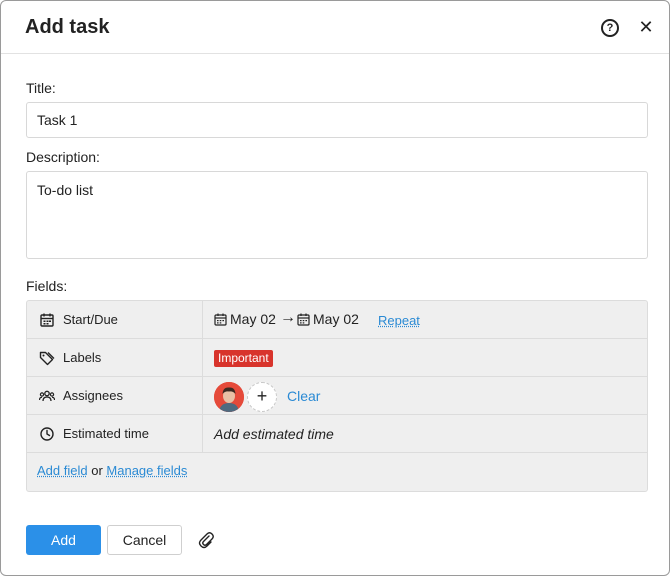  I want to click on start-date-text: May 02, so click(253, 319).